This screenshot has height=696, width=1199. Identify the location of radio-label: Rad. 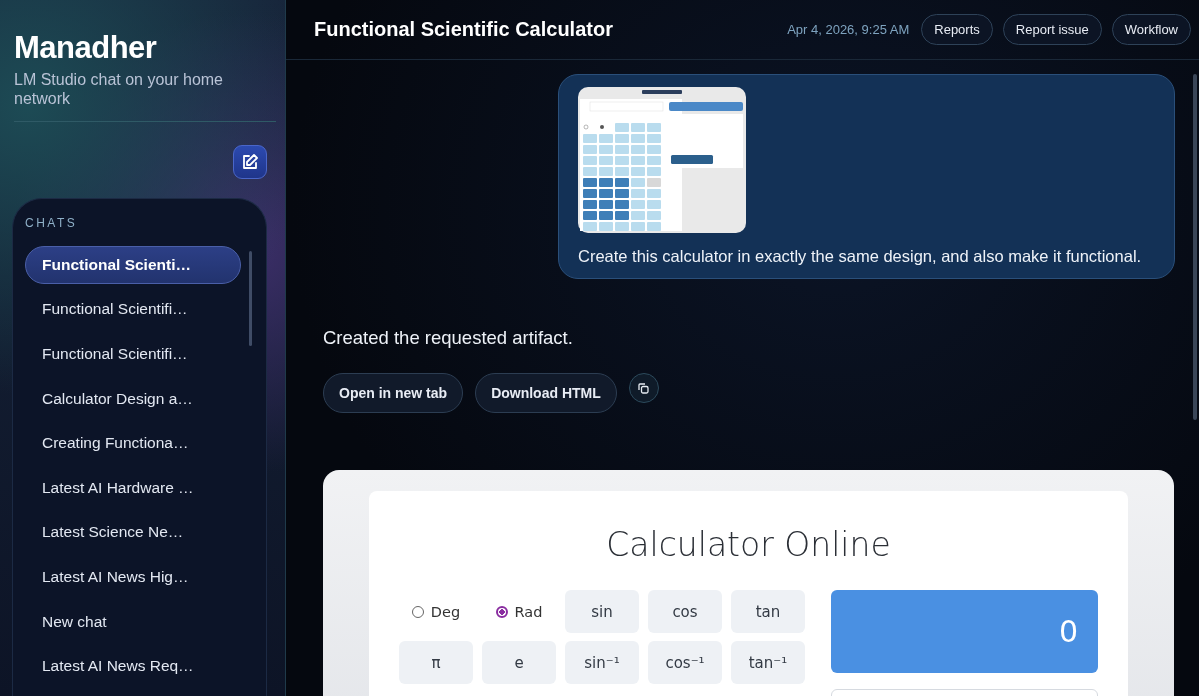
(528, 611).